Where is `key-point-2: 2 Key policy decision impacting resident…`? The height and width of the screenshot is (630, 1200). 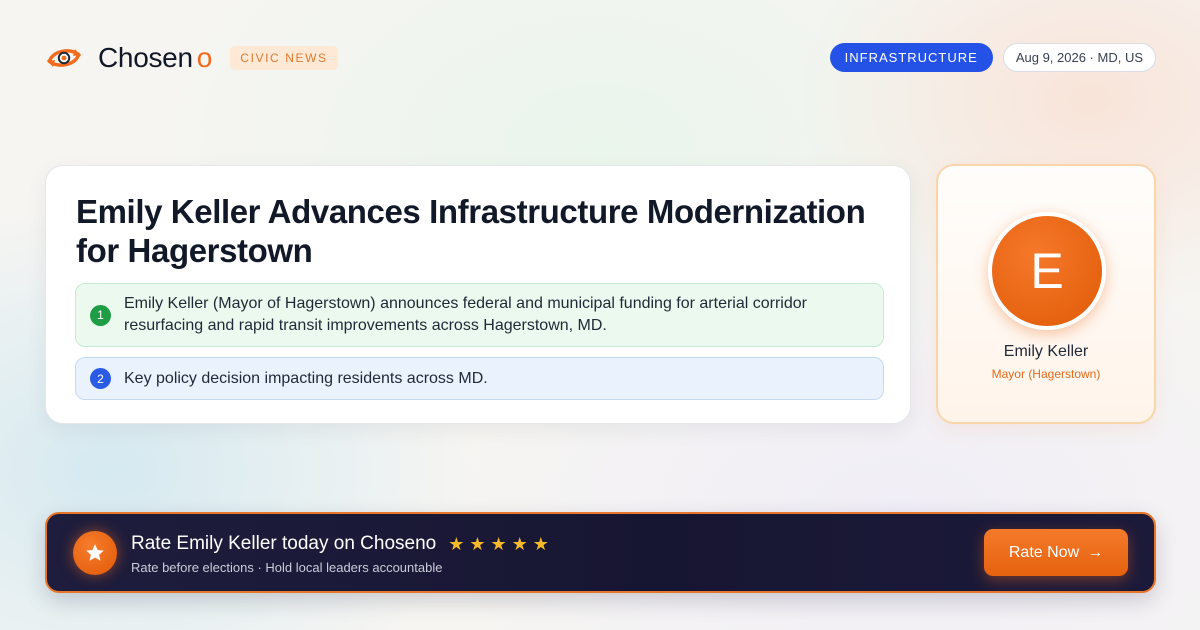 key-point-2: 2 Key policy decision impacting resident… is located at coordinates (479, 378).